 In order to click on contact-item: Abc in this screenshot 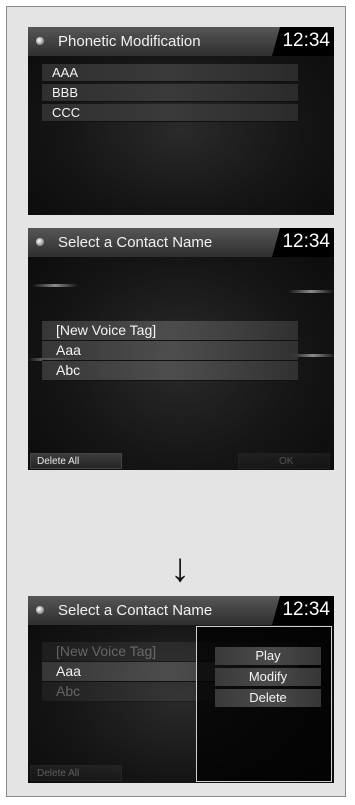, I will do `click(170, 371)`.